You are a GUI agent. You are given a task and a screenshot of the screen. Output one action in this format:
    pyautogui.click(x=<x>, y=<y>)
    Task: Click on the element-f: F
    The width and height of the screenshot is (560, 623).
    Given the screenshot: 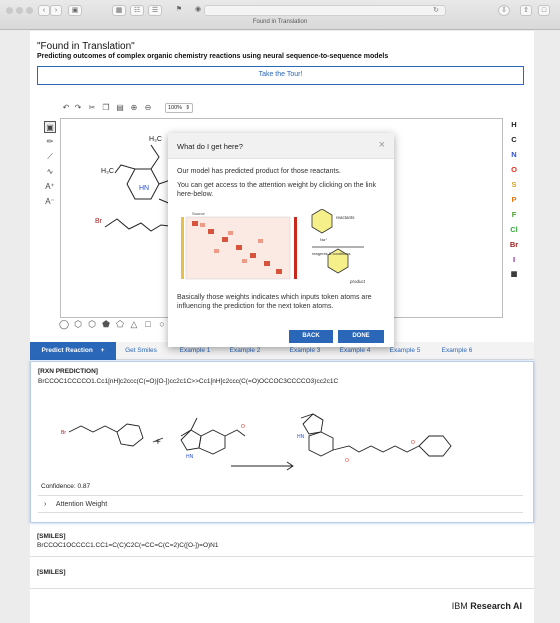 What is the action you would take?
    pyautogui.click(x=514, y=214)
    